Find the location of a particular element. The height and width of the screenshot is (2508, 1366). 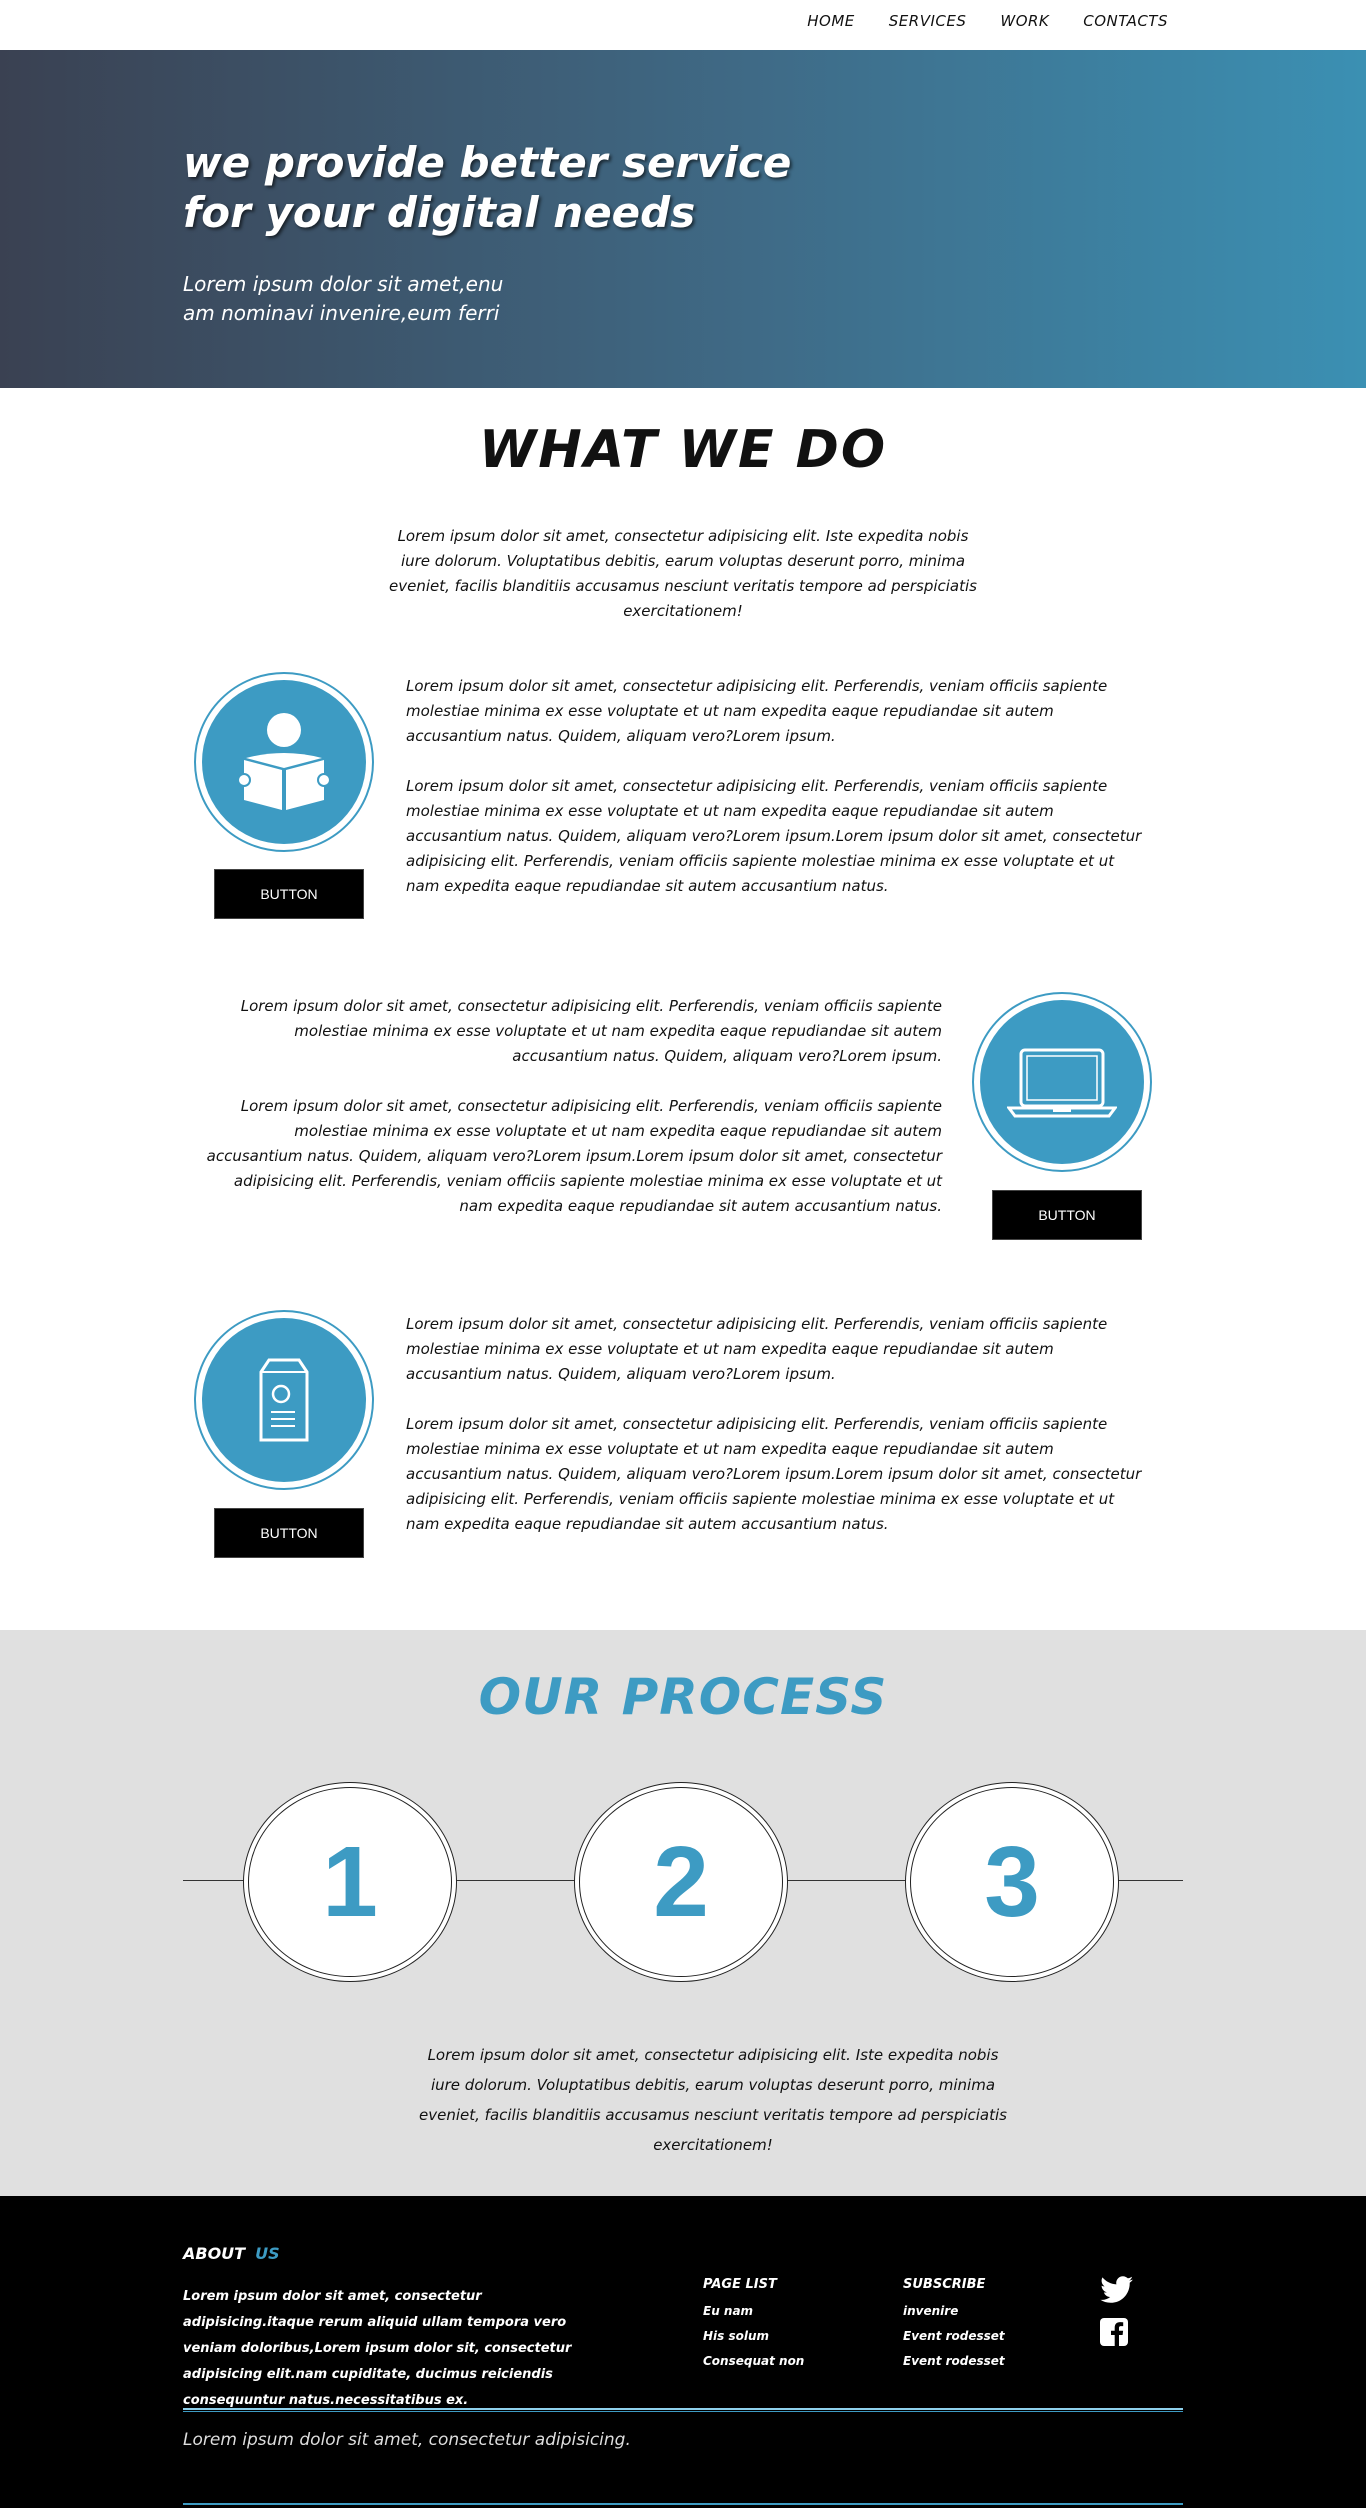

package-icon is located at coordinates (284, 1400).